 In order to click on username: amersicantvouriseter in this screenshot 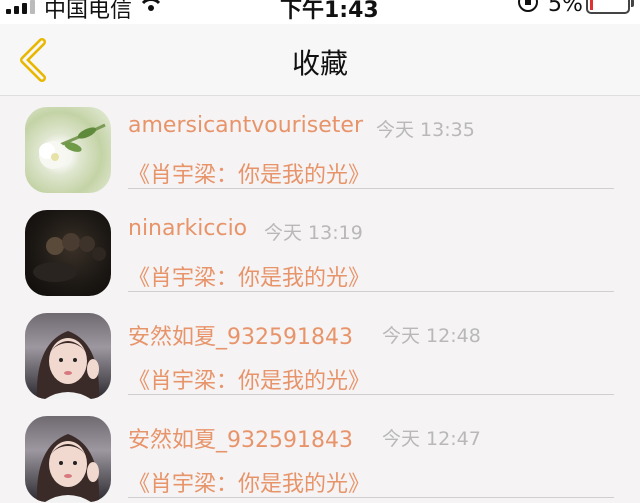, I will do `click(245, 125)`.